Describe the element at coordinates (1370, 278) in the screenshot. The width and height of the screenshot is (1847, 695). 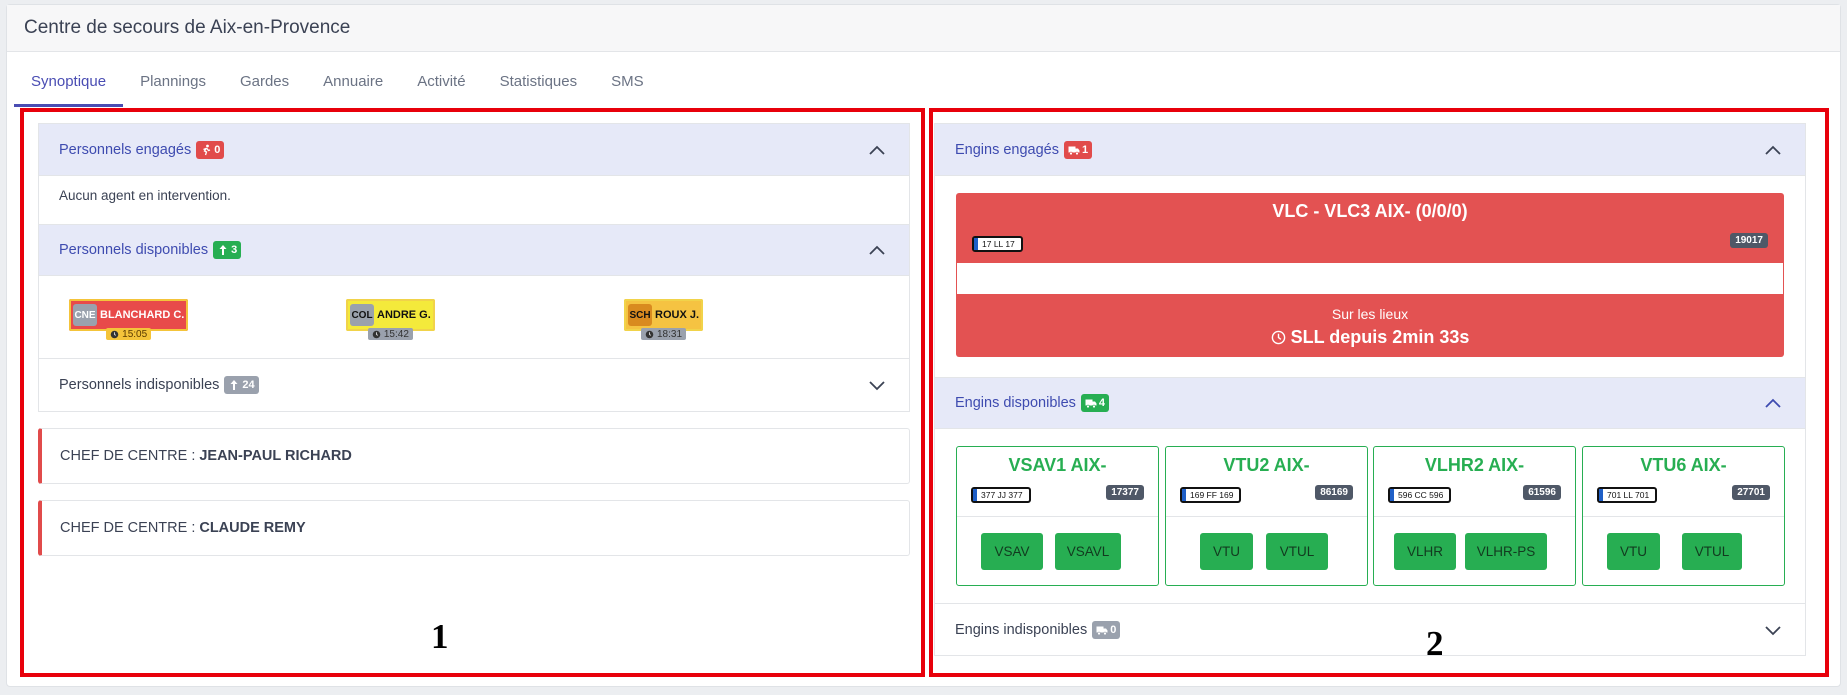
I see `engine-divider` at that location.